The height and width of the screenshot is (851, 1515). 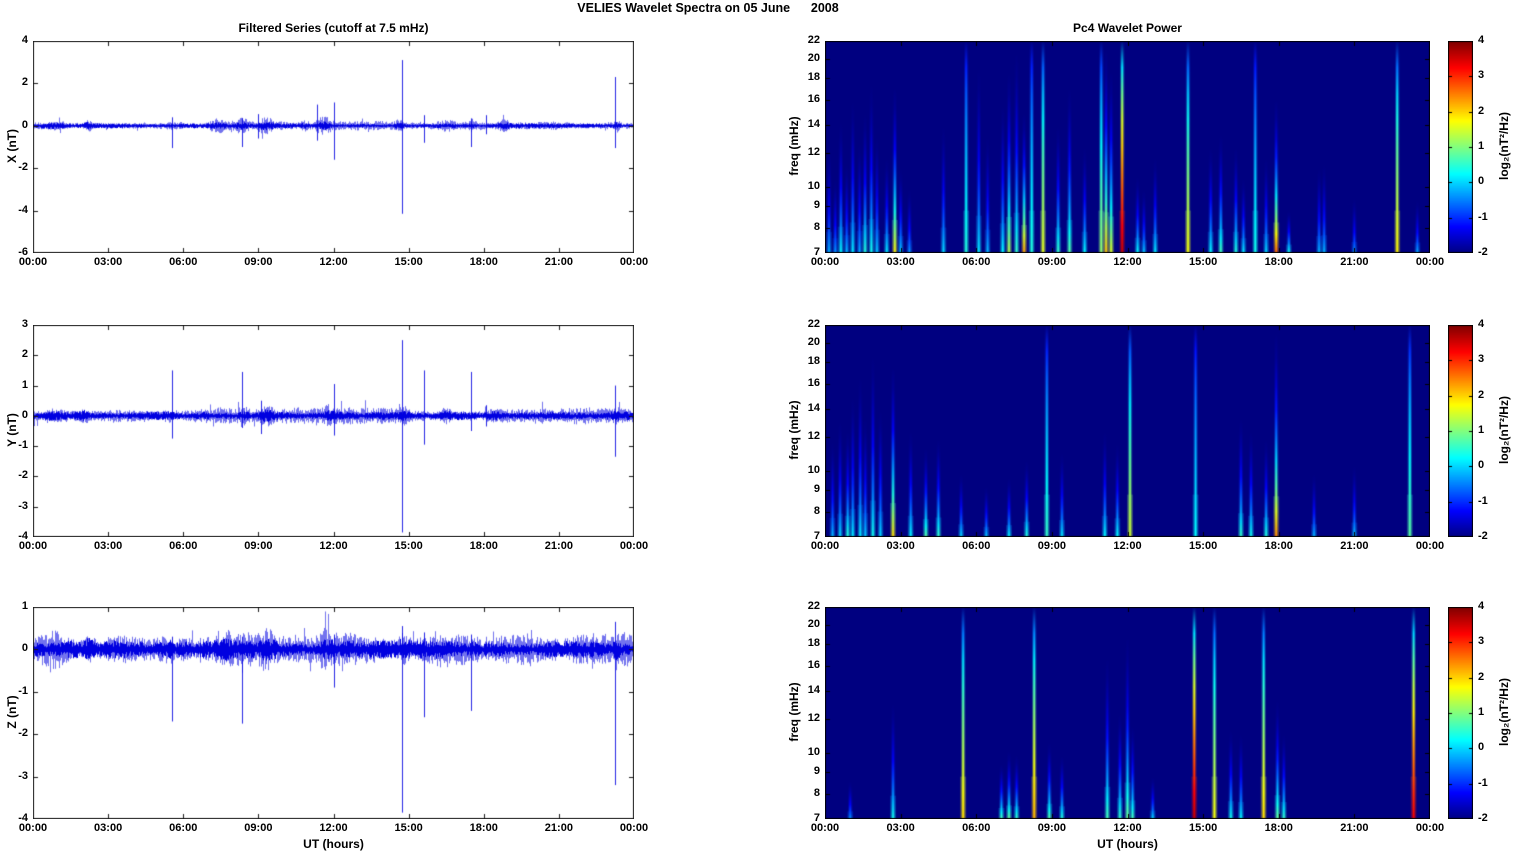 I want to click on y-tick-label: 4, so click(x=24, y=40).